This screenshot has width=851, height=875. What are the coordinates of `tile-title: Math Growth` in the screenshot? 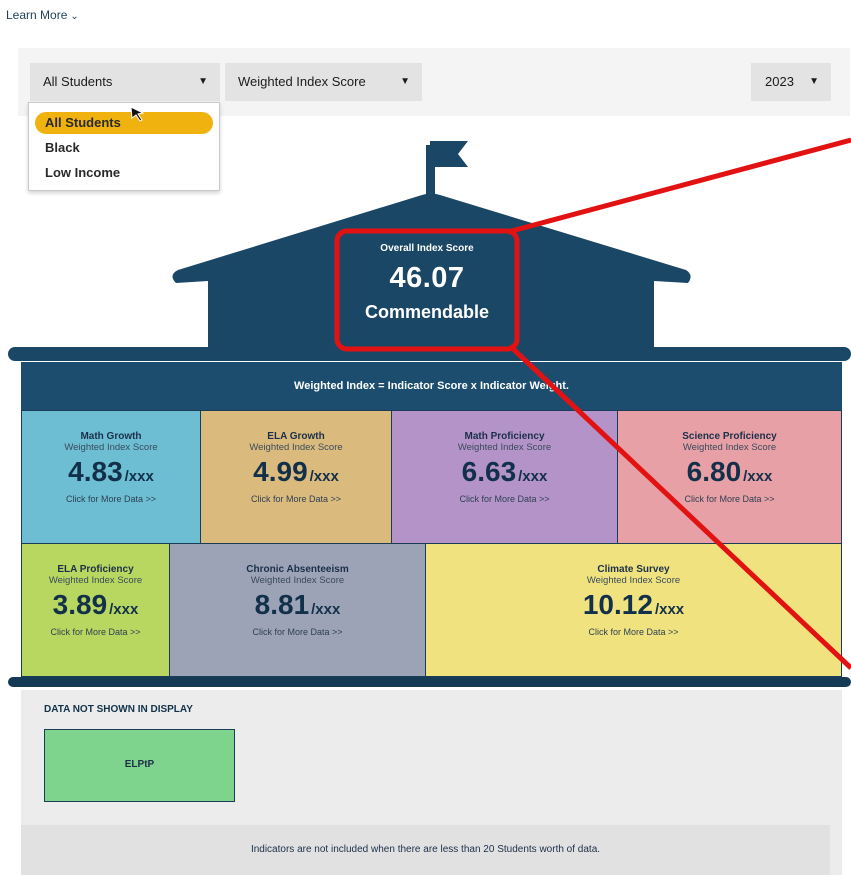 It's located at (111, 436).